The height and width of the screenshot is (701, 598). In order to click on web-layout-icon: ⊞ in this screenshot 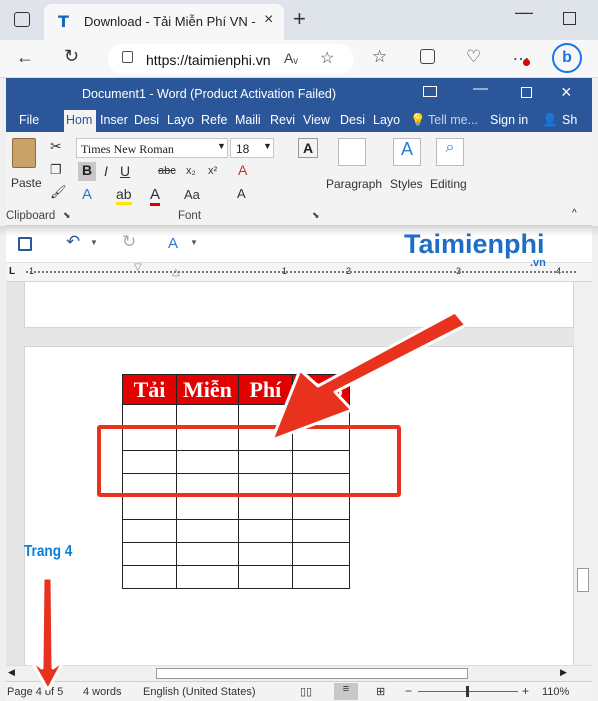, I will do `click(380, 691)`.